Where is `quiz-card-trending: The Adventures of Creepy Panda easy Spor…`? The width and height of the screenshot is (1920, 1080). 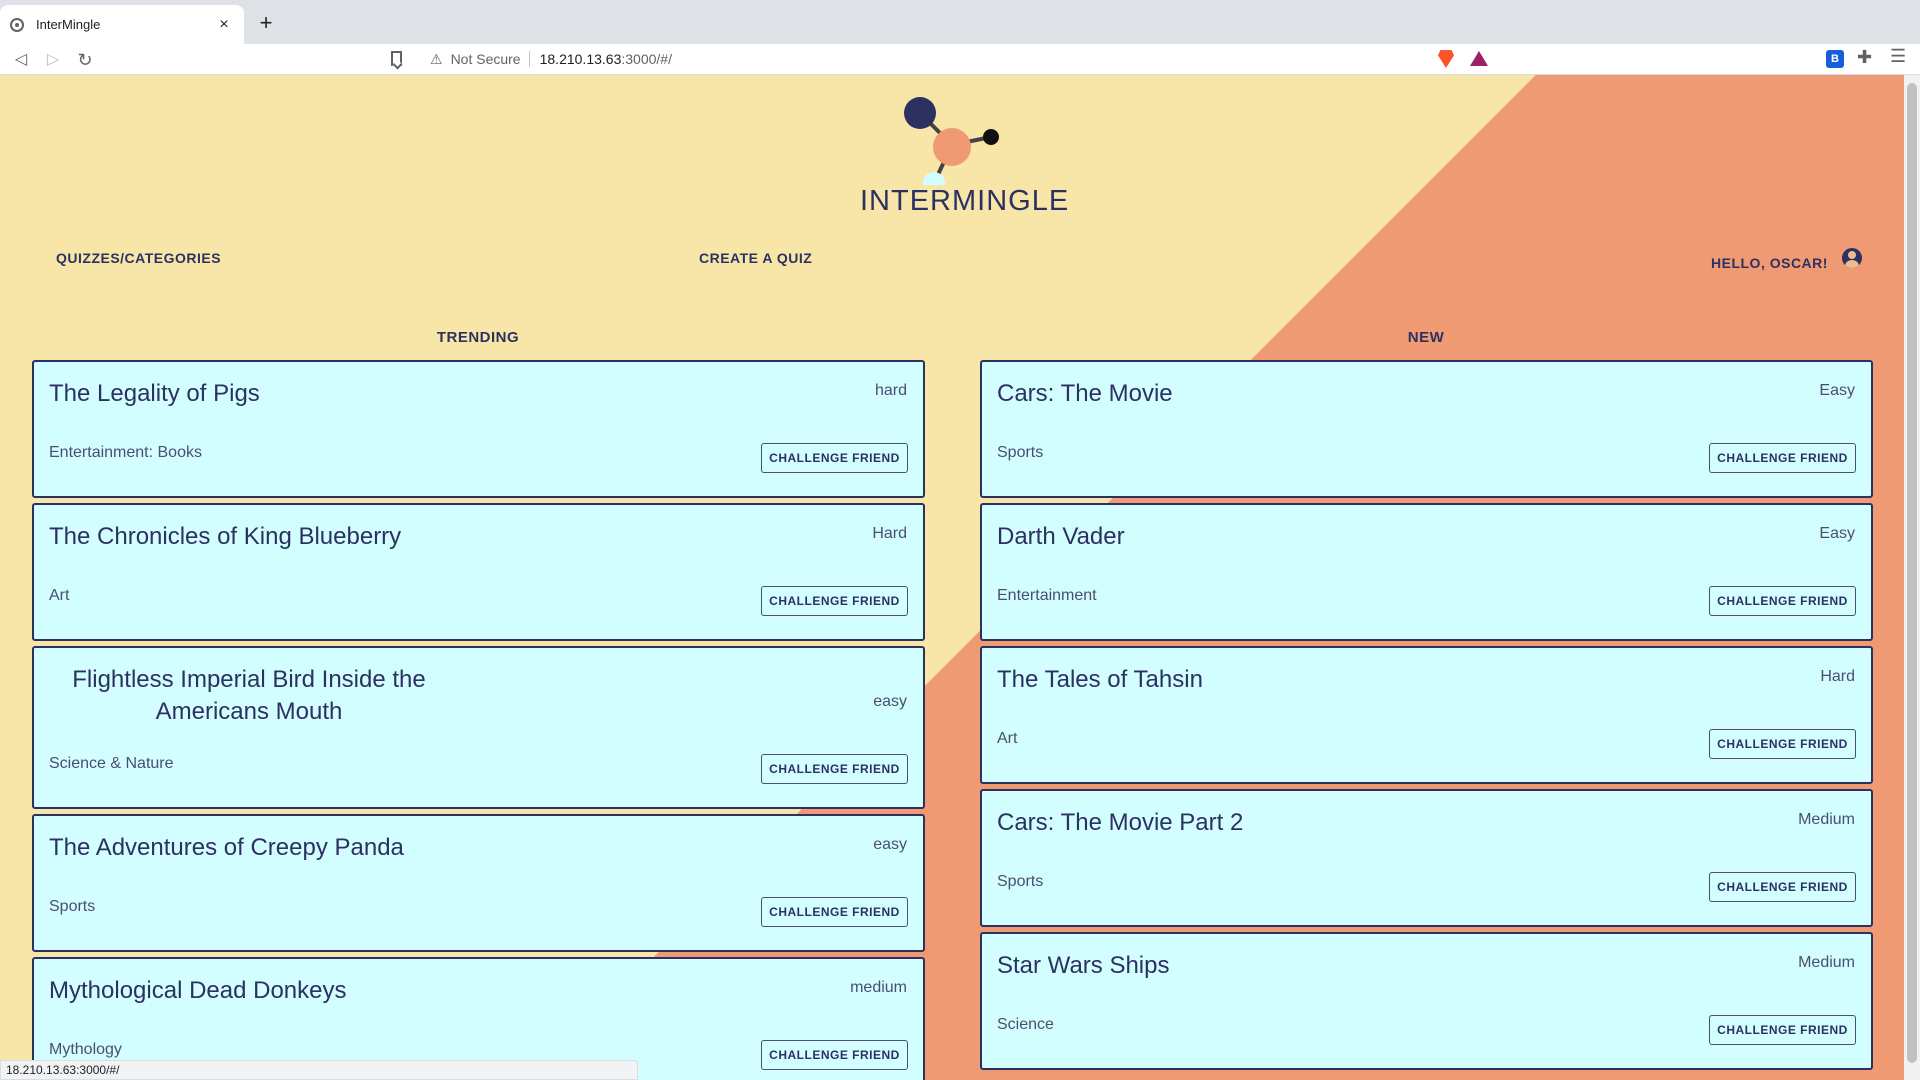
quiz-card-trending: The Adventures of Creepy Panda easy Spor… is located at coordinates (478, 883).